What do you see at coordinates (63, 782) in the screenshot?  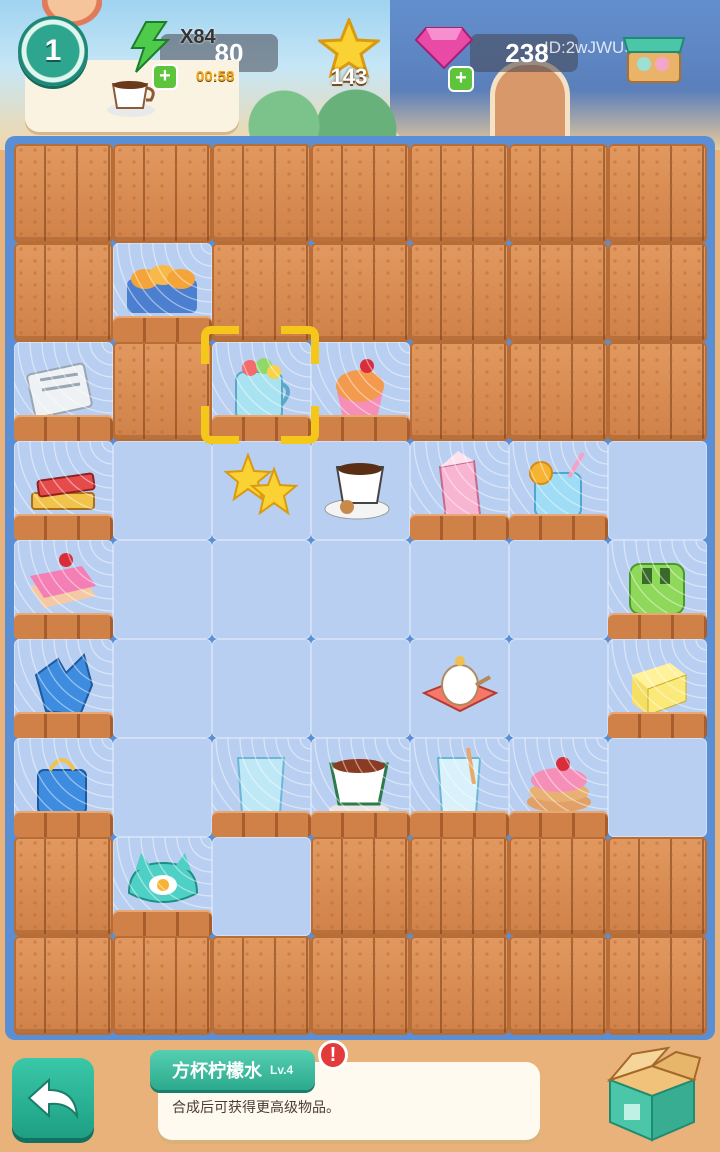 I see `blue-bag-icon` at bounding box center [63, 782].